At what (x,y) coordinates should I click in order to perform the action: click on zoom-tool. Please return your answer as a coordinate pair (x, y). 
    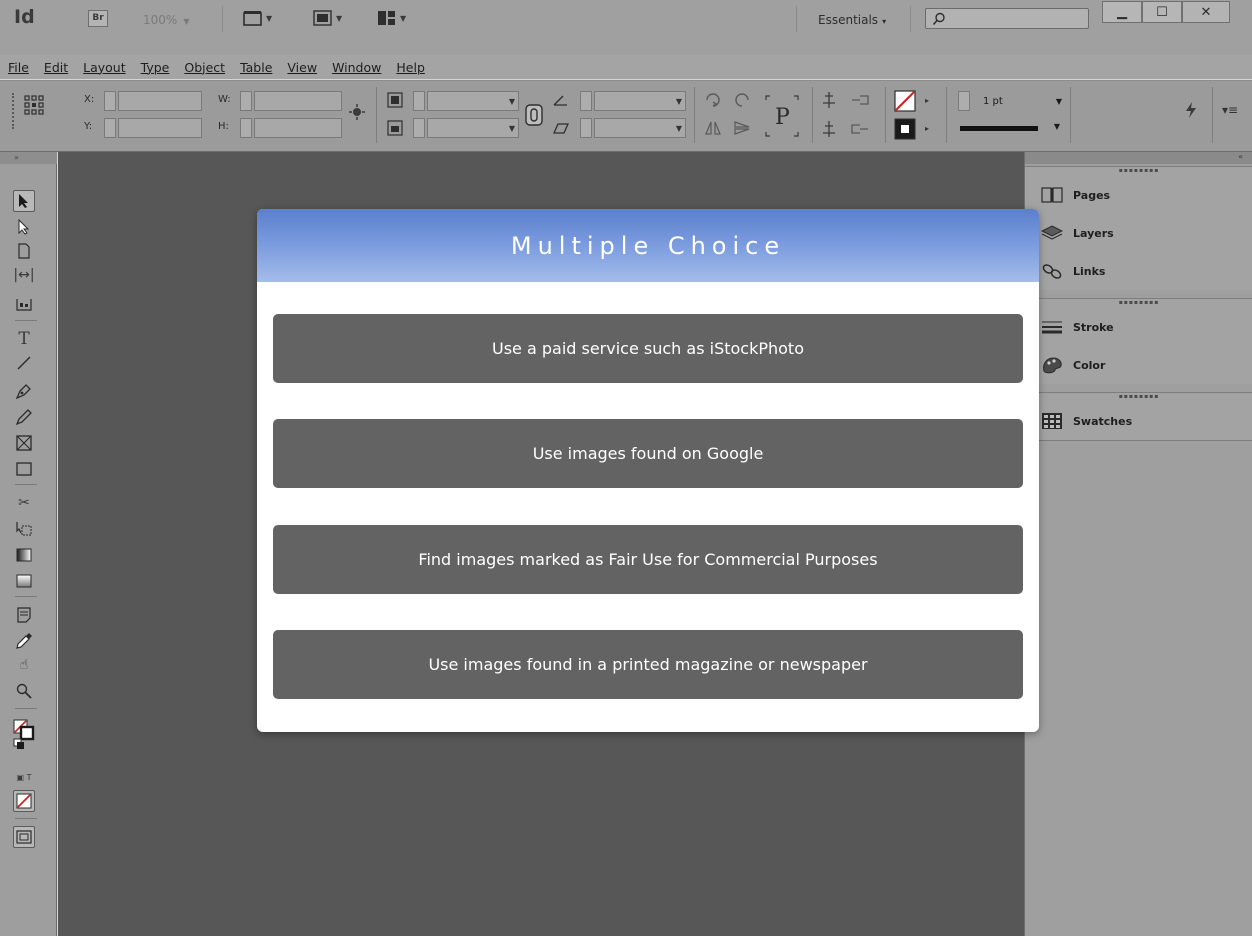
    Looking at the image, I should click on (24, 691).